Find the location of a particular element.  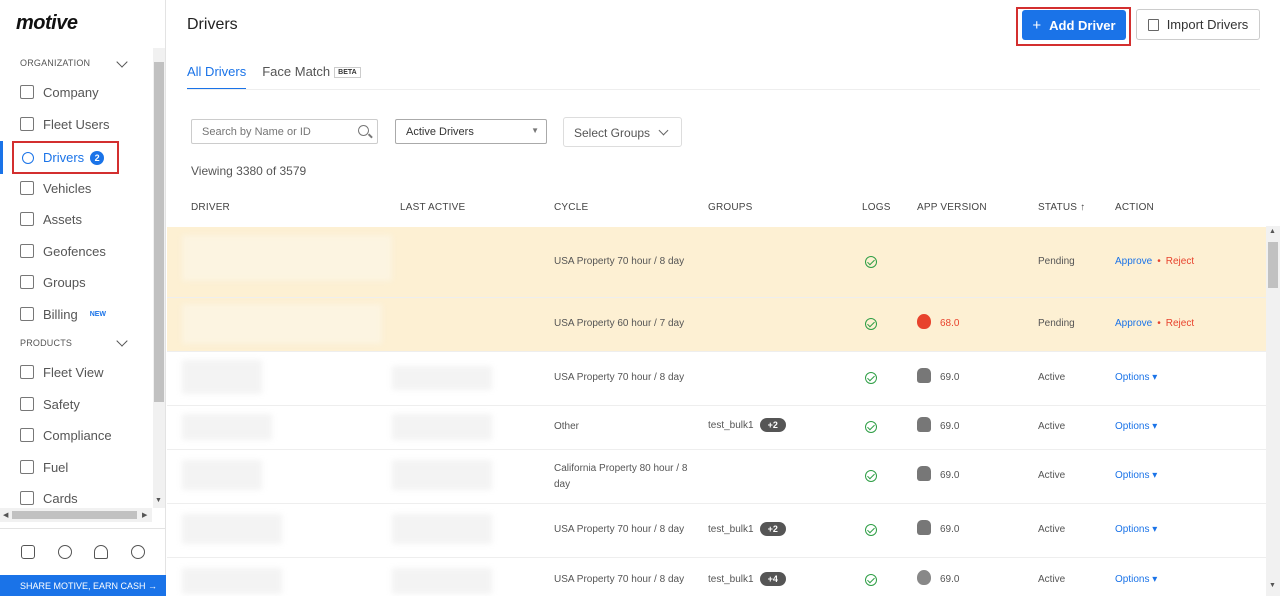

import-drivers-button: Import Drivers is located at coordinates (1198, 24).